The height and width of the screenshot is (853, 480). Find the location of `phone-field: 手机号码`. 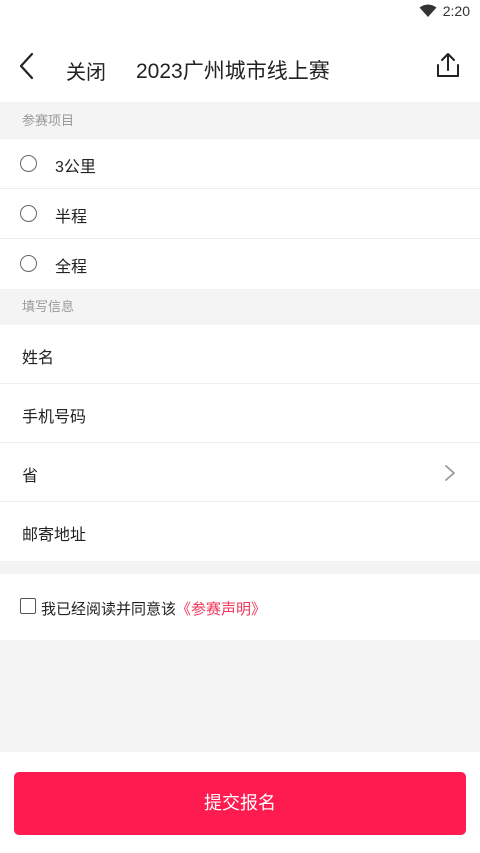

phone-field: 手机号码 is located at coordinates (240, 413).